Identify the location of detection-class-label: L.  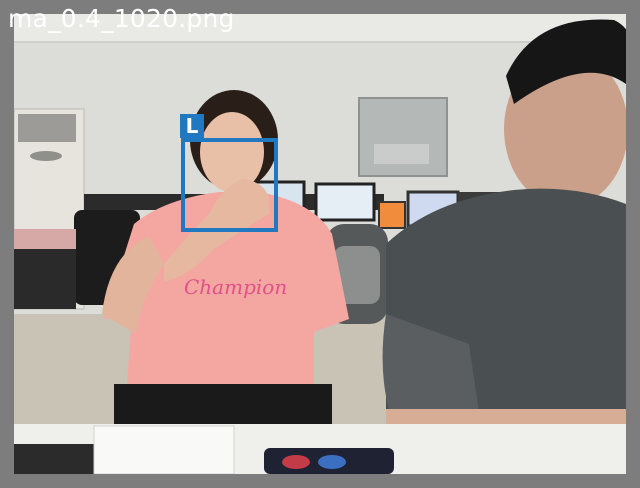
(192, 126).